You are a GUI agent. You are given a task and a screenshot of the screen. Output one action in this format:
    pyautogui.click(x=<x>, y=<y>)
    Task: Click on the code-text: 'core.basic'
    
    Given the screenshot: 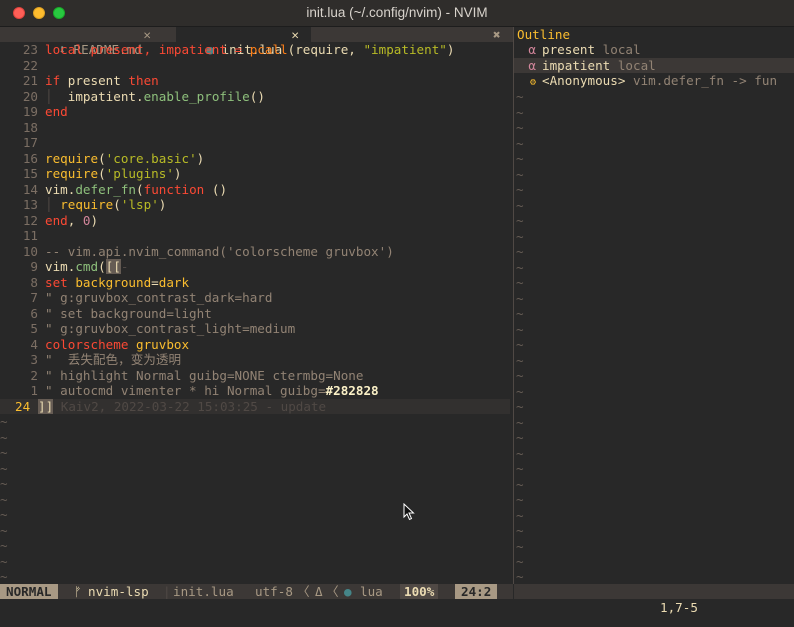 What is the action you would take?
    pyautogui.click(x=151, y=158)
    